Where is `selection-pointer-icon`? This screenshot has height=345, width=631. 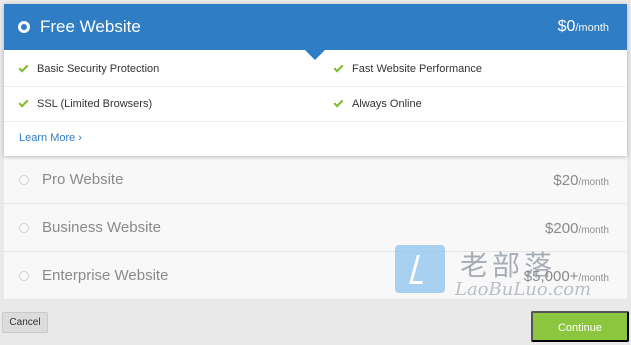 selection-pointer-icon is located at coordinates (315, 55).